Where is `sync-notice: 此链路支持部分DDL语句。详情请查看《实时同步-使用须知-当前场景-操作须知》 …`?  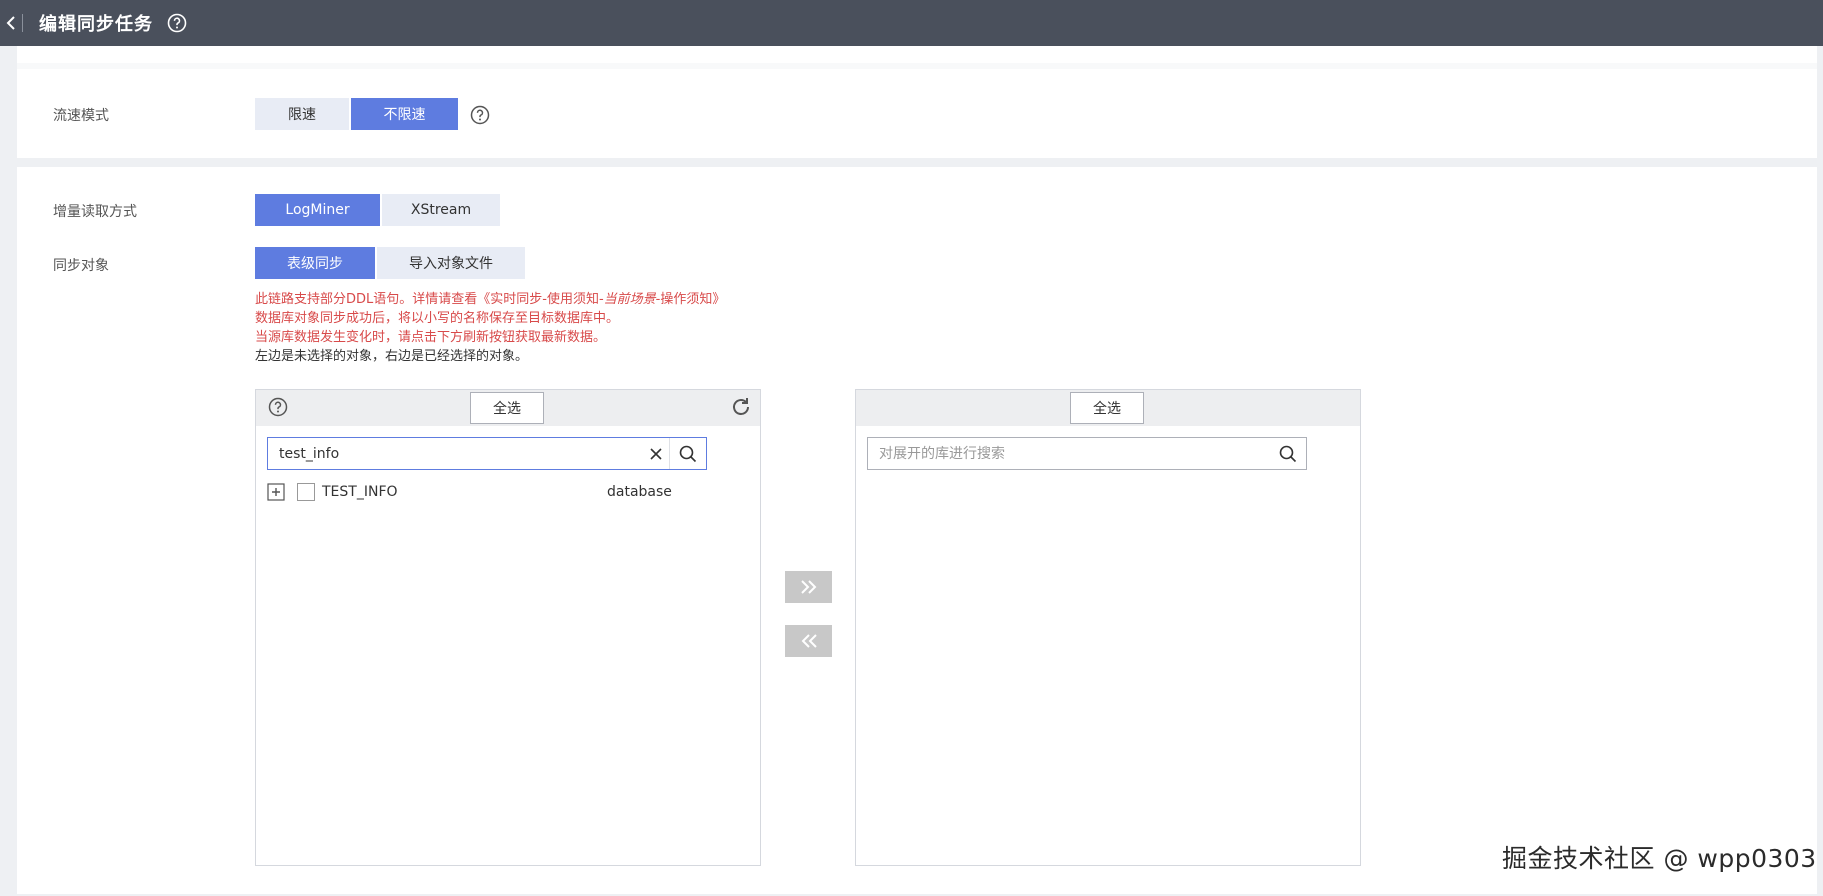
sync-notice: 此链路支持部分DDL语句。详情请查看《实时同步-使用须知-当前场景-操作须知》 … is located at coordinates (490, 328).